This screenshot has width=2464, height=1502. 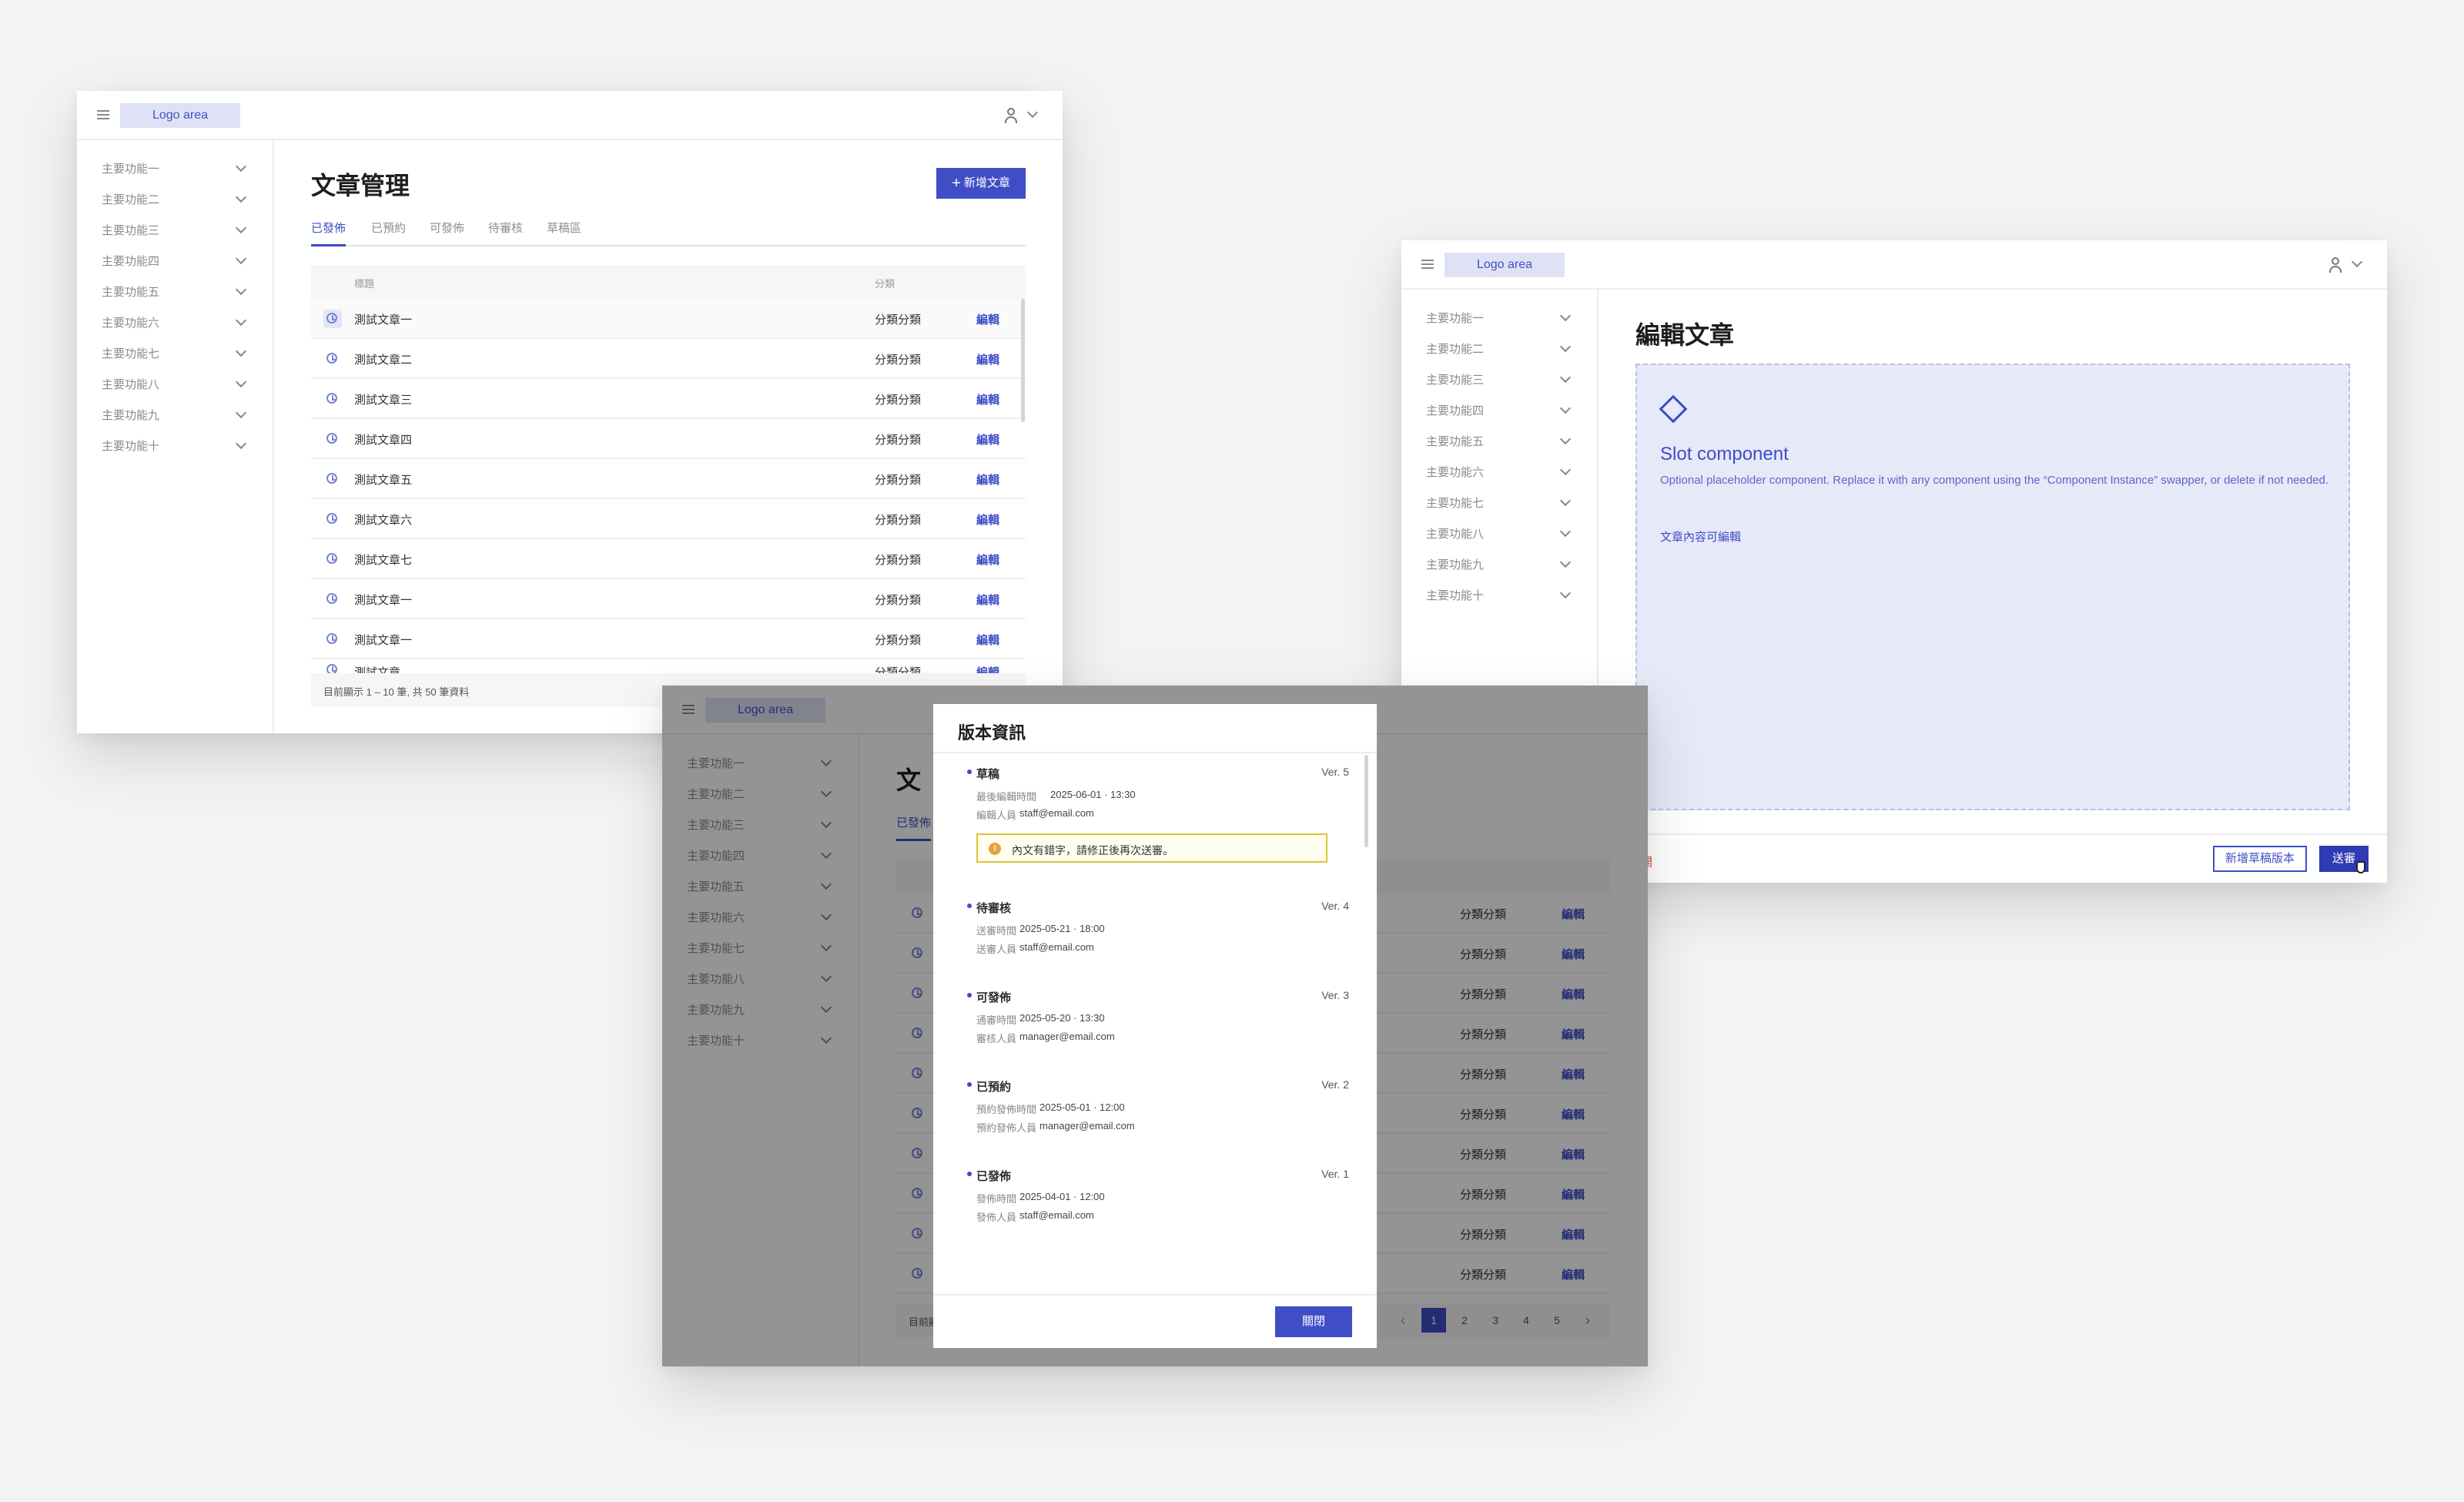 What do you see at coordinates (1673, 409) in the screenshot?
I see `diamond-icon` at bounding box center [1673, 409].